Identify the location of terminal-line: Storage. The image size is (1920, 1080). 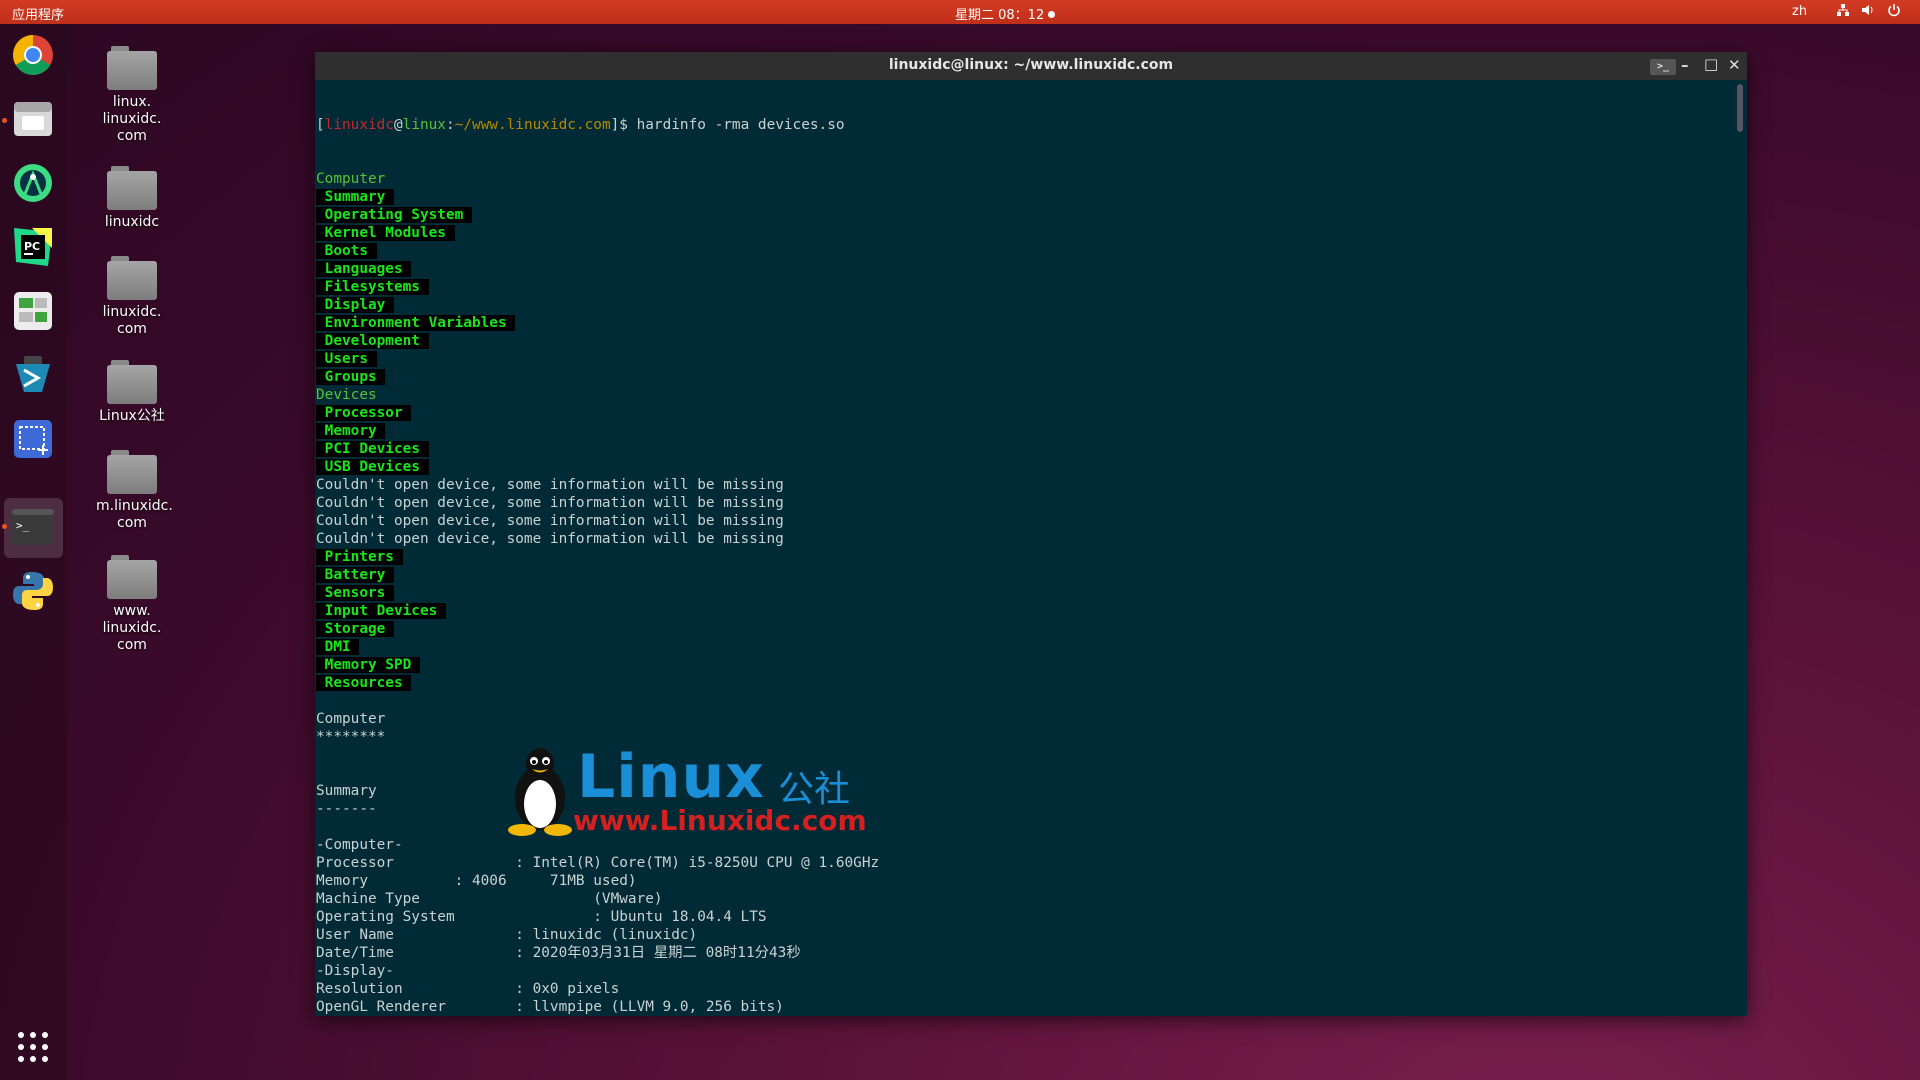
(1025, 629).